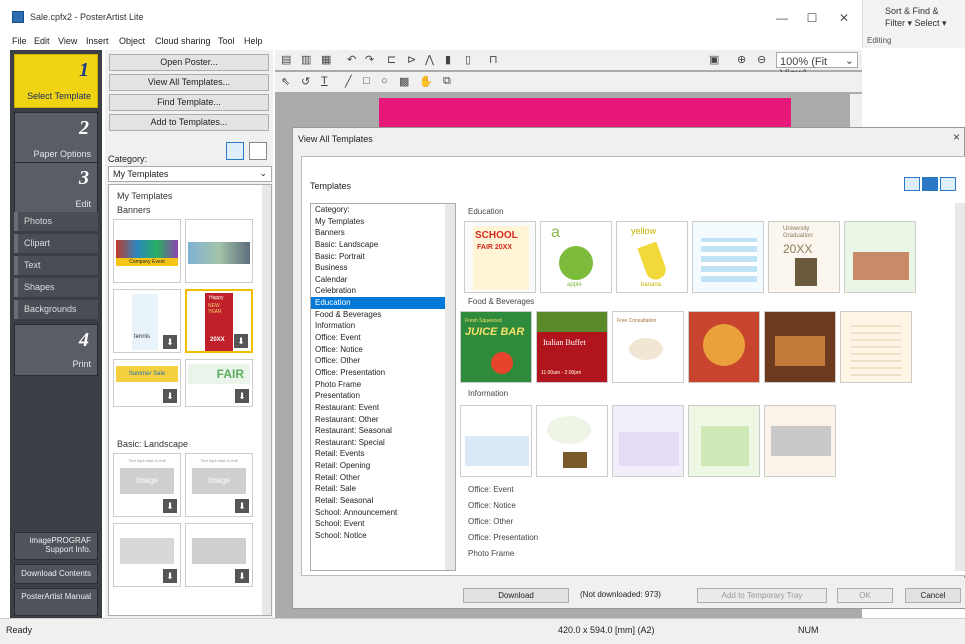 This screenshot has height=644, width=965. I want to click on hand-tool-icon: ✋, so click(426, 81).